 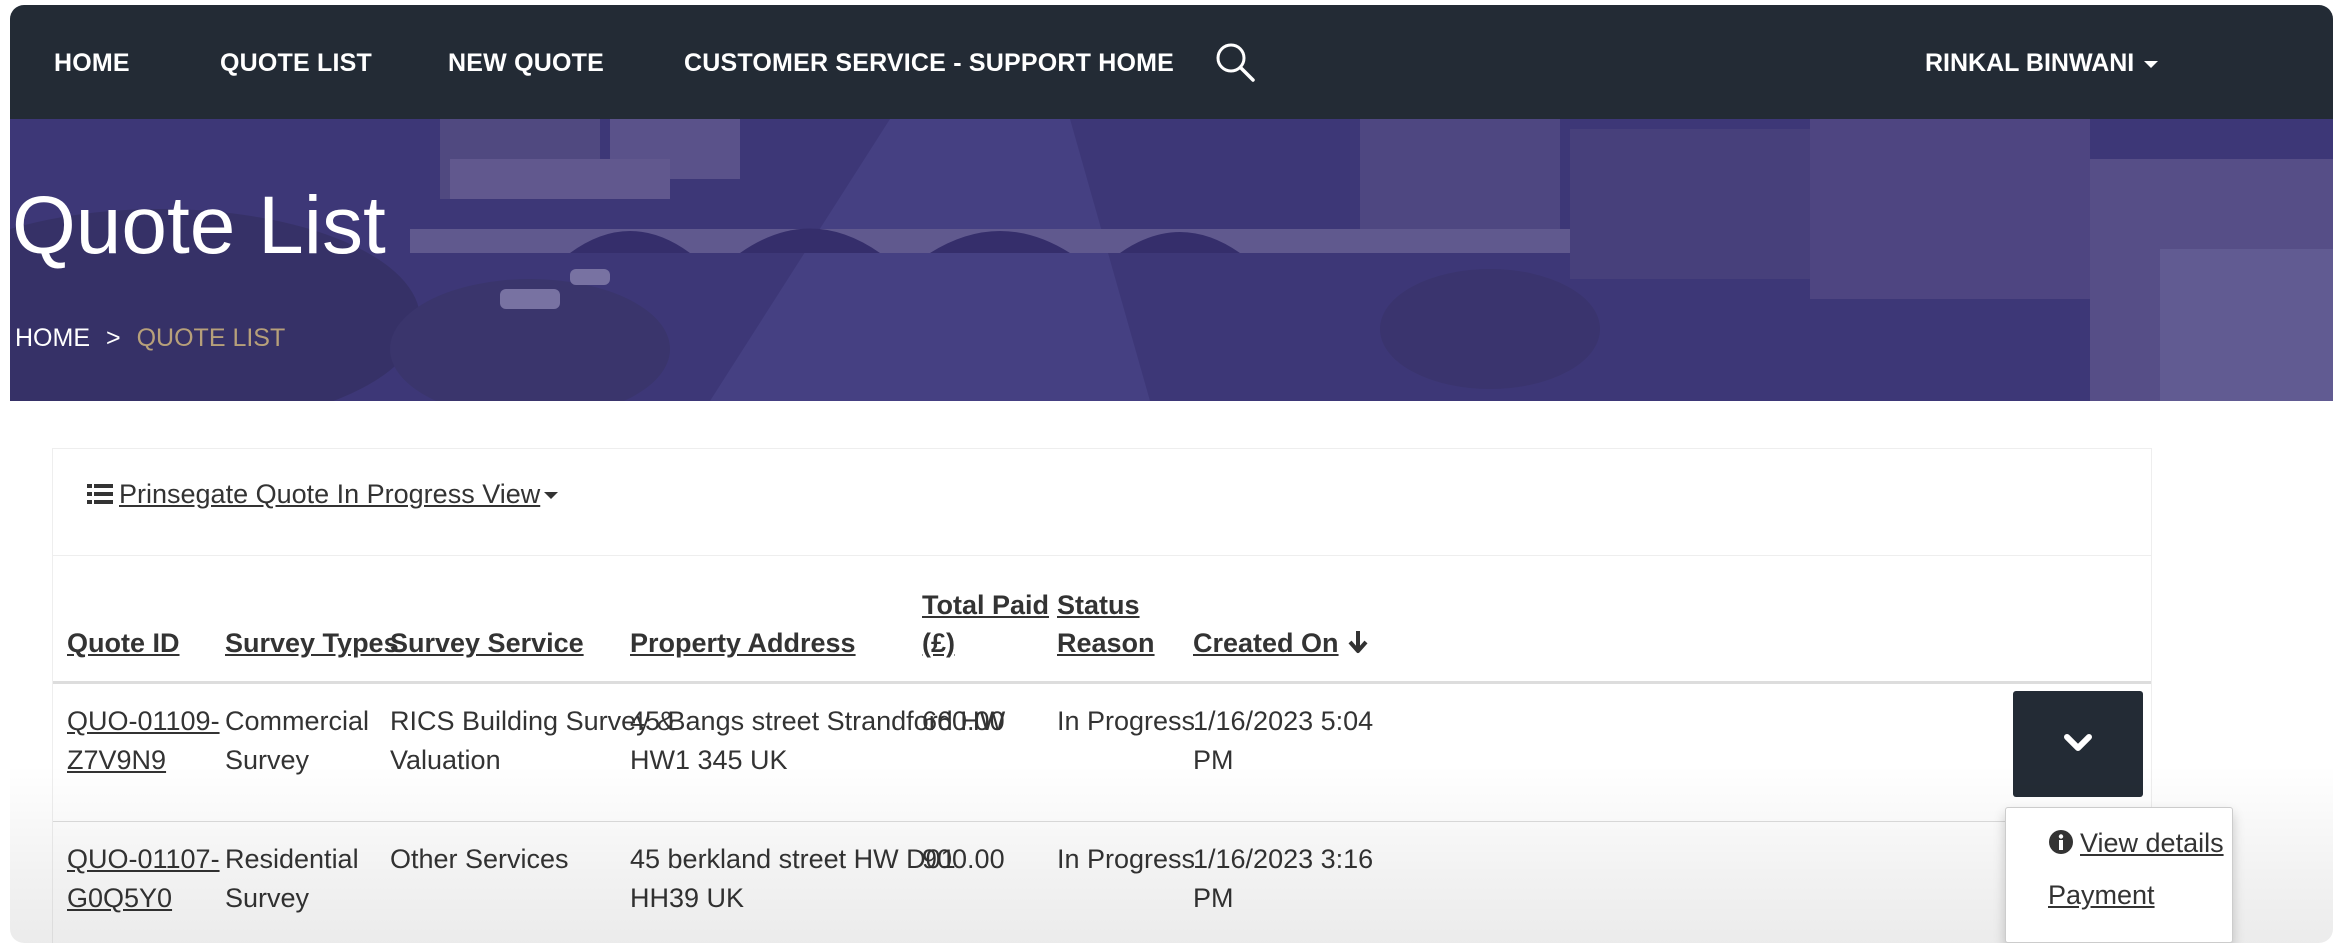 What do you see at coordinates (92, 63) in the screenshot?
I see `nav-home: HOME` at bounding box center [92, 63].